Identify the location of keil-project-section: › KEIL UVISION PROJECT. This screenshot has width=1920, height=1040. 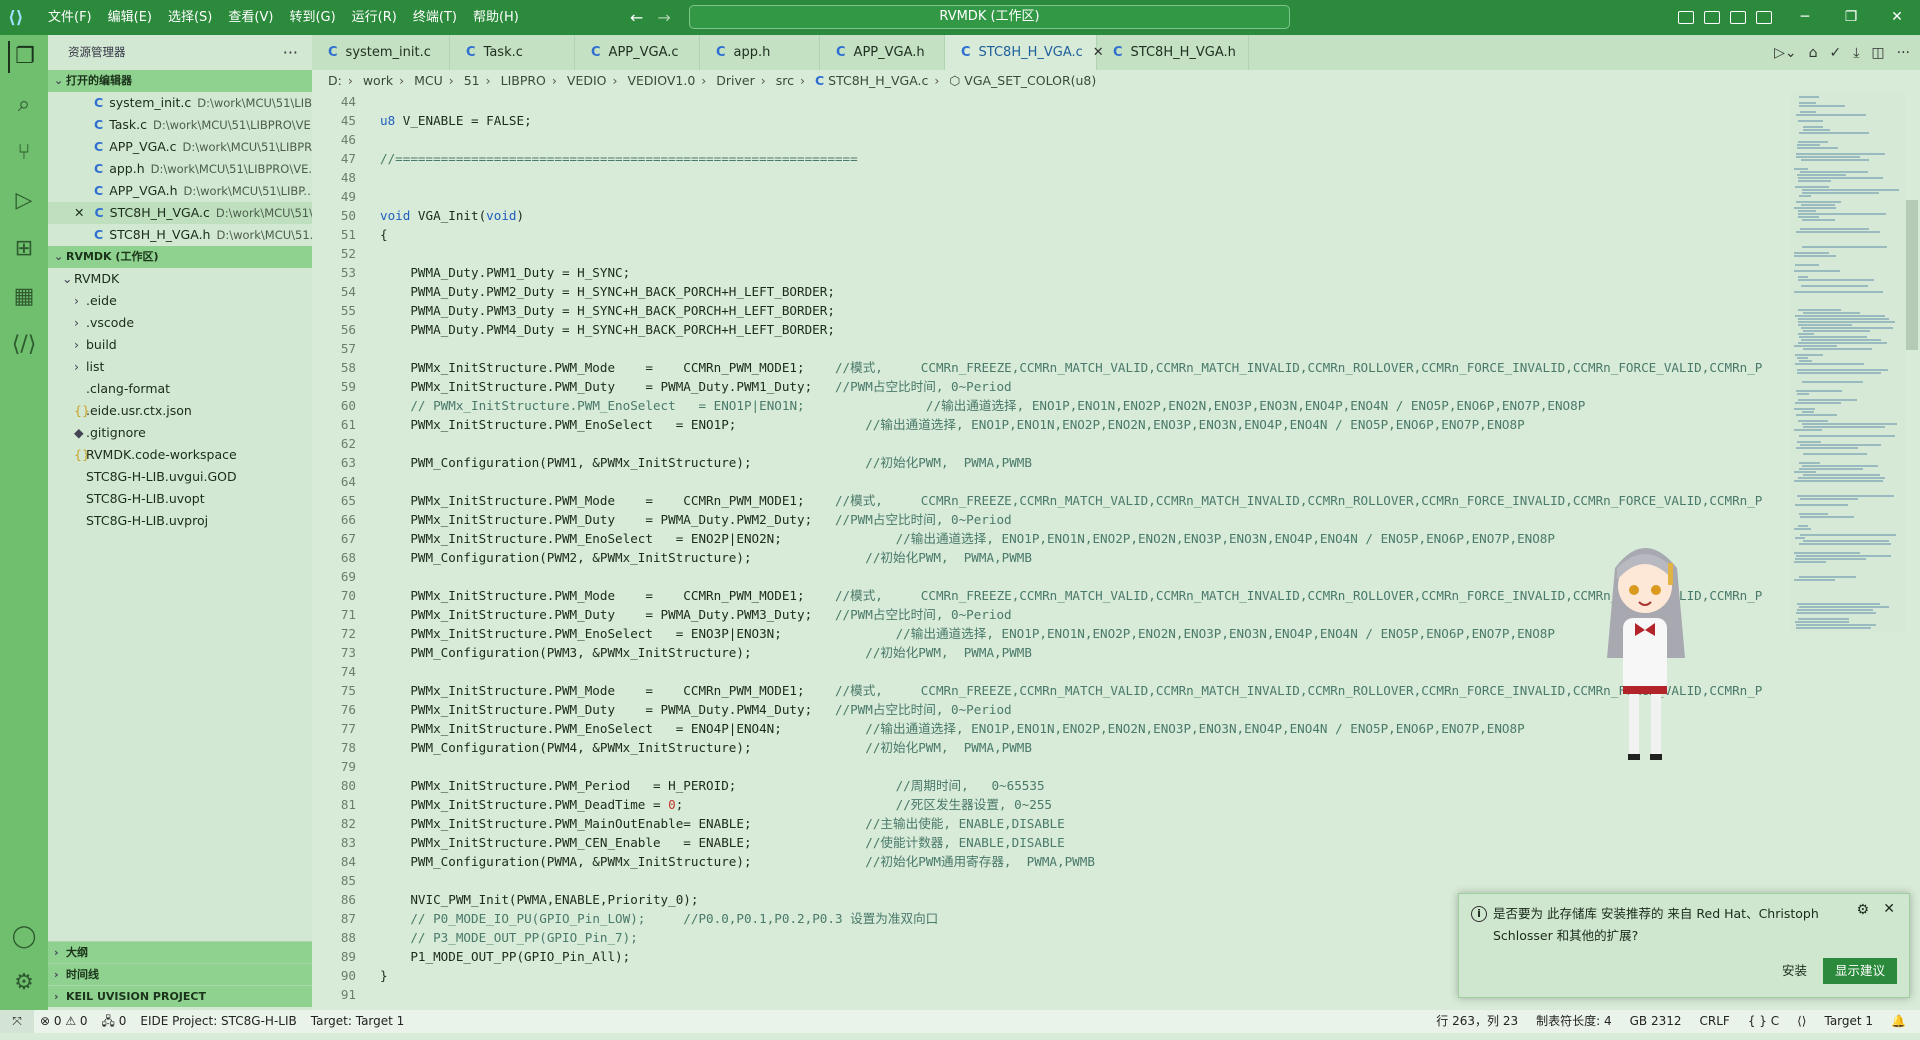
(180, 996).